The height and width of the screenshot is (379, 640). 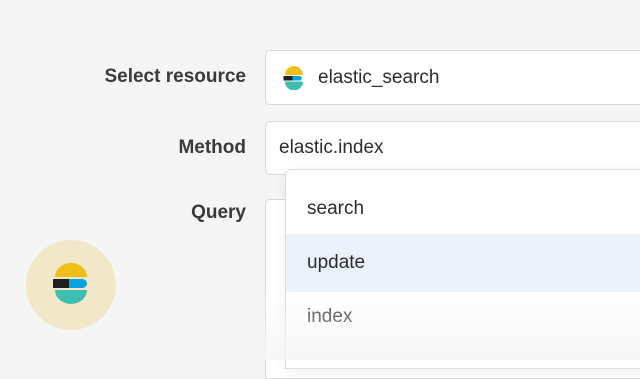 I want to click on elastic-badge, so click(x=71, y=285).